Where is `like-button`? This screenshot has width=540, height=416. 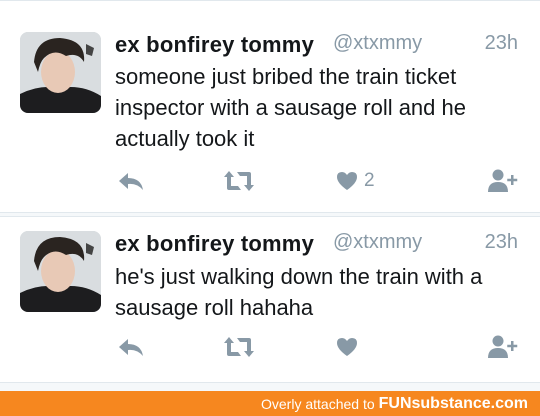
like-button is located at coordinates (347, 347).